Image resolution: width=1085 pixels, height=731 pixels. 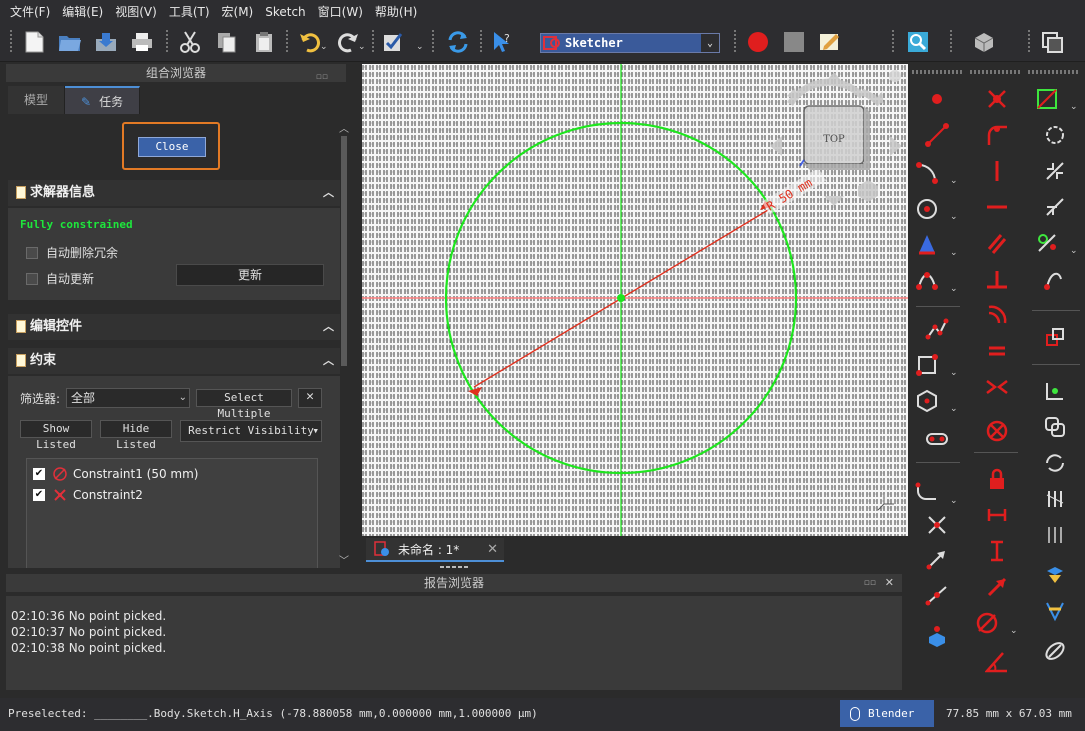 What do you see at coordinates (887, 713) in the screenshot?
I see `navigation-style-button: Blender` at bounding box center [887, 713].